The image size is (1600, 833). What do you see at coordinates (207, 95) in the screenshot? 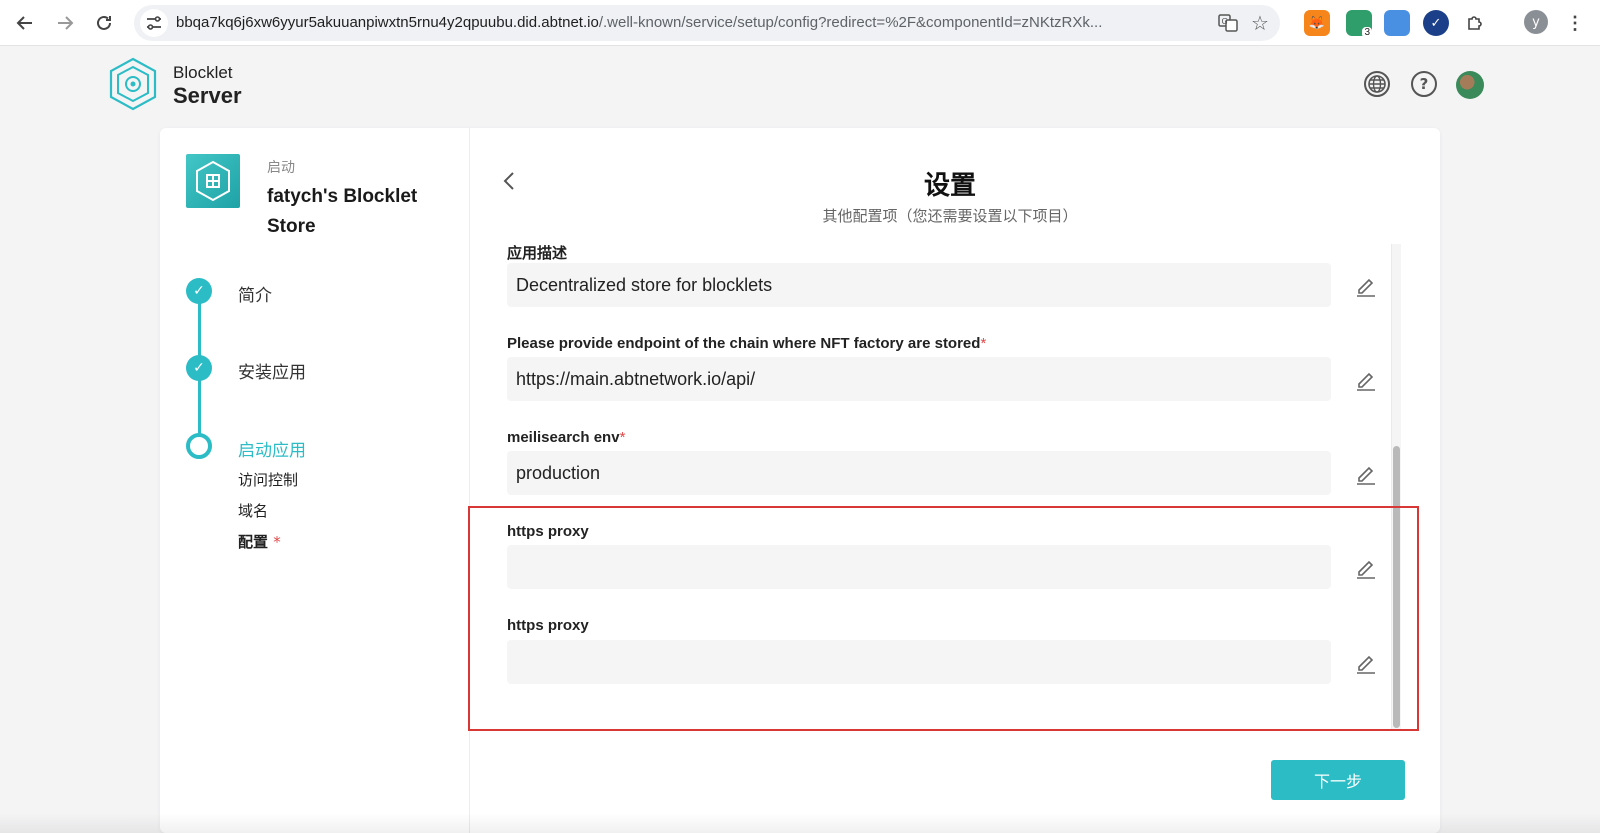
I see `brand-line2: Server` at bounding box center [207, 95].